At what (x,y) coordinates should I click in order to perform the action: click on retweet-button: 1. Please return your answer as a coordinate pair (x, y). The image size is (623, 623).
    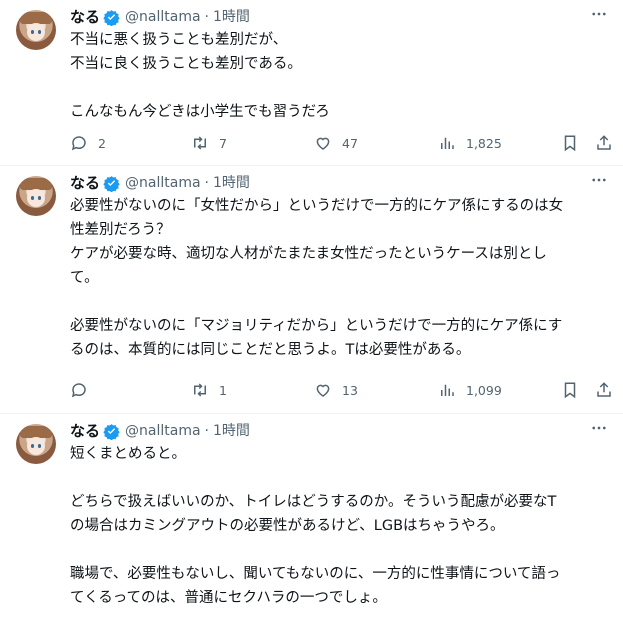
    Looking at the image, I should click on (209, 390).